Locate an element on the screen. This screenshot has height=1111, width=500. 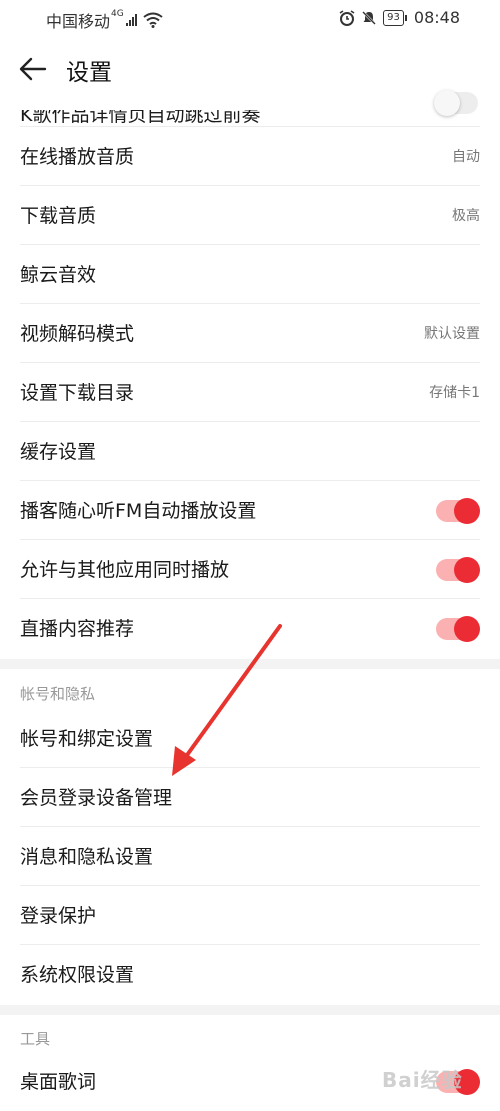
mute-icon is located at coordinates (369, 17).